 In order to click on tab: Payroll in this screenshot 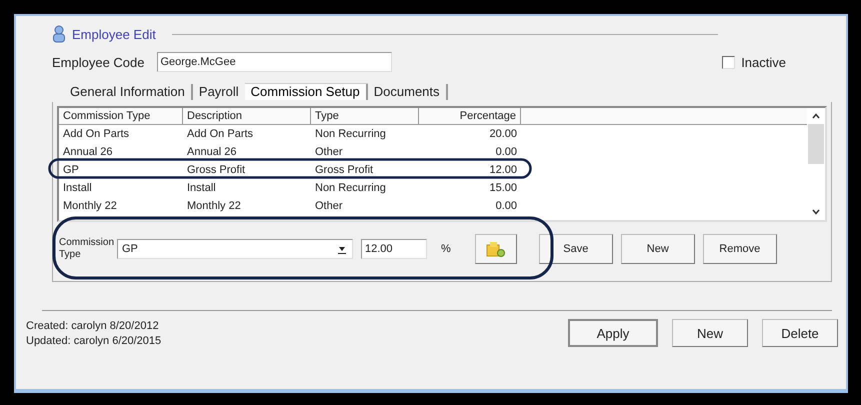, I will do `click(218, 92)`.